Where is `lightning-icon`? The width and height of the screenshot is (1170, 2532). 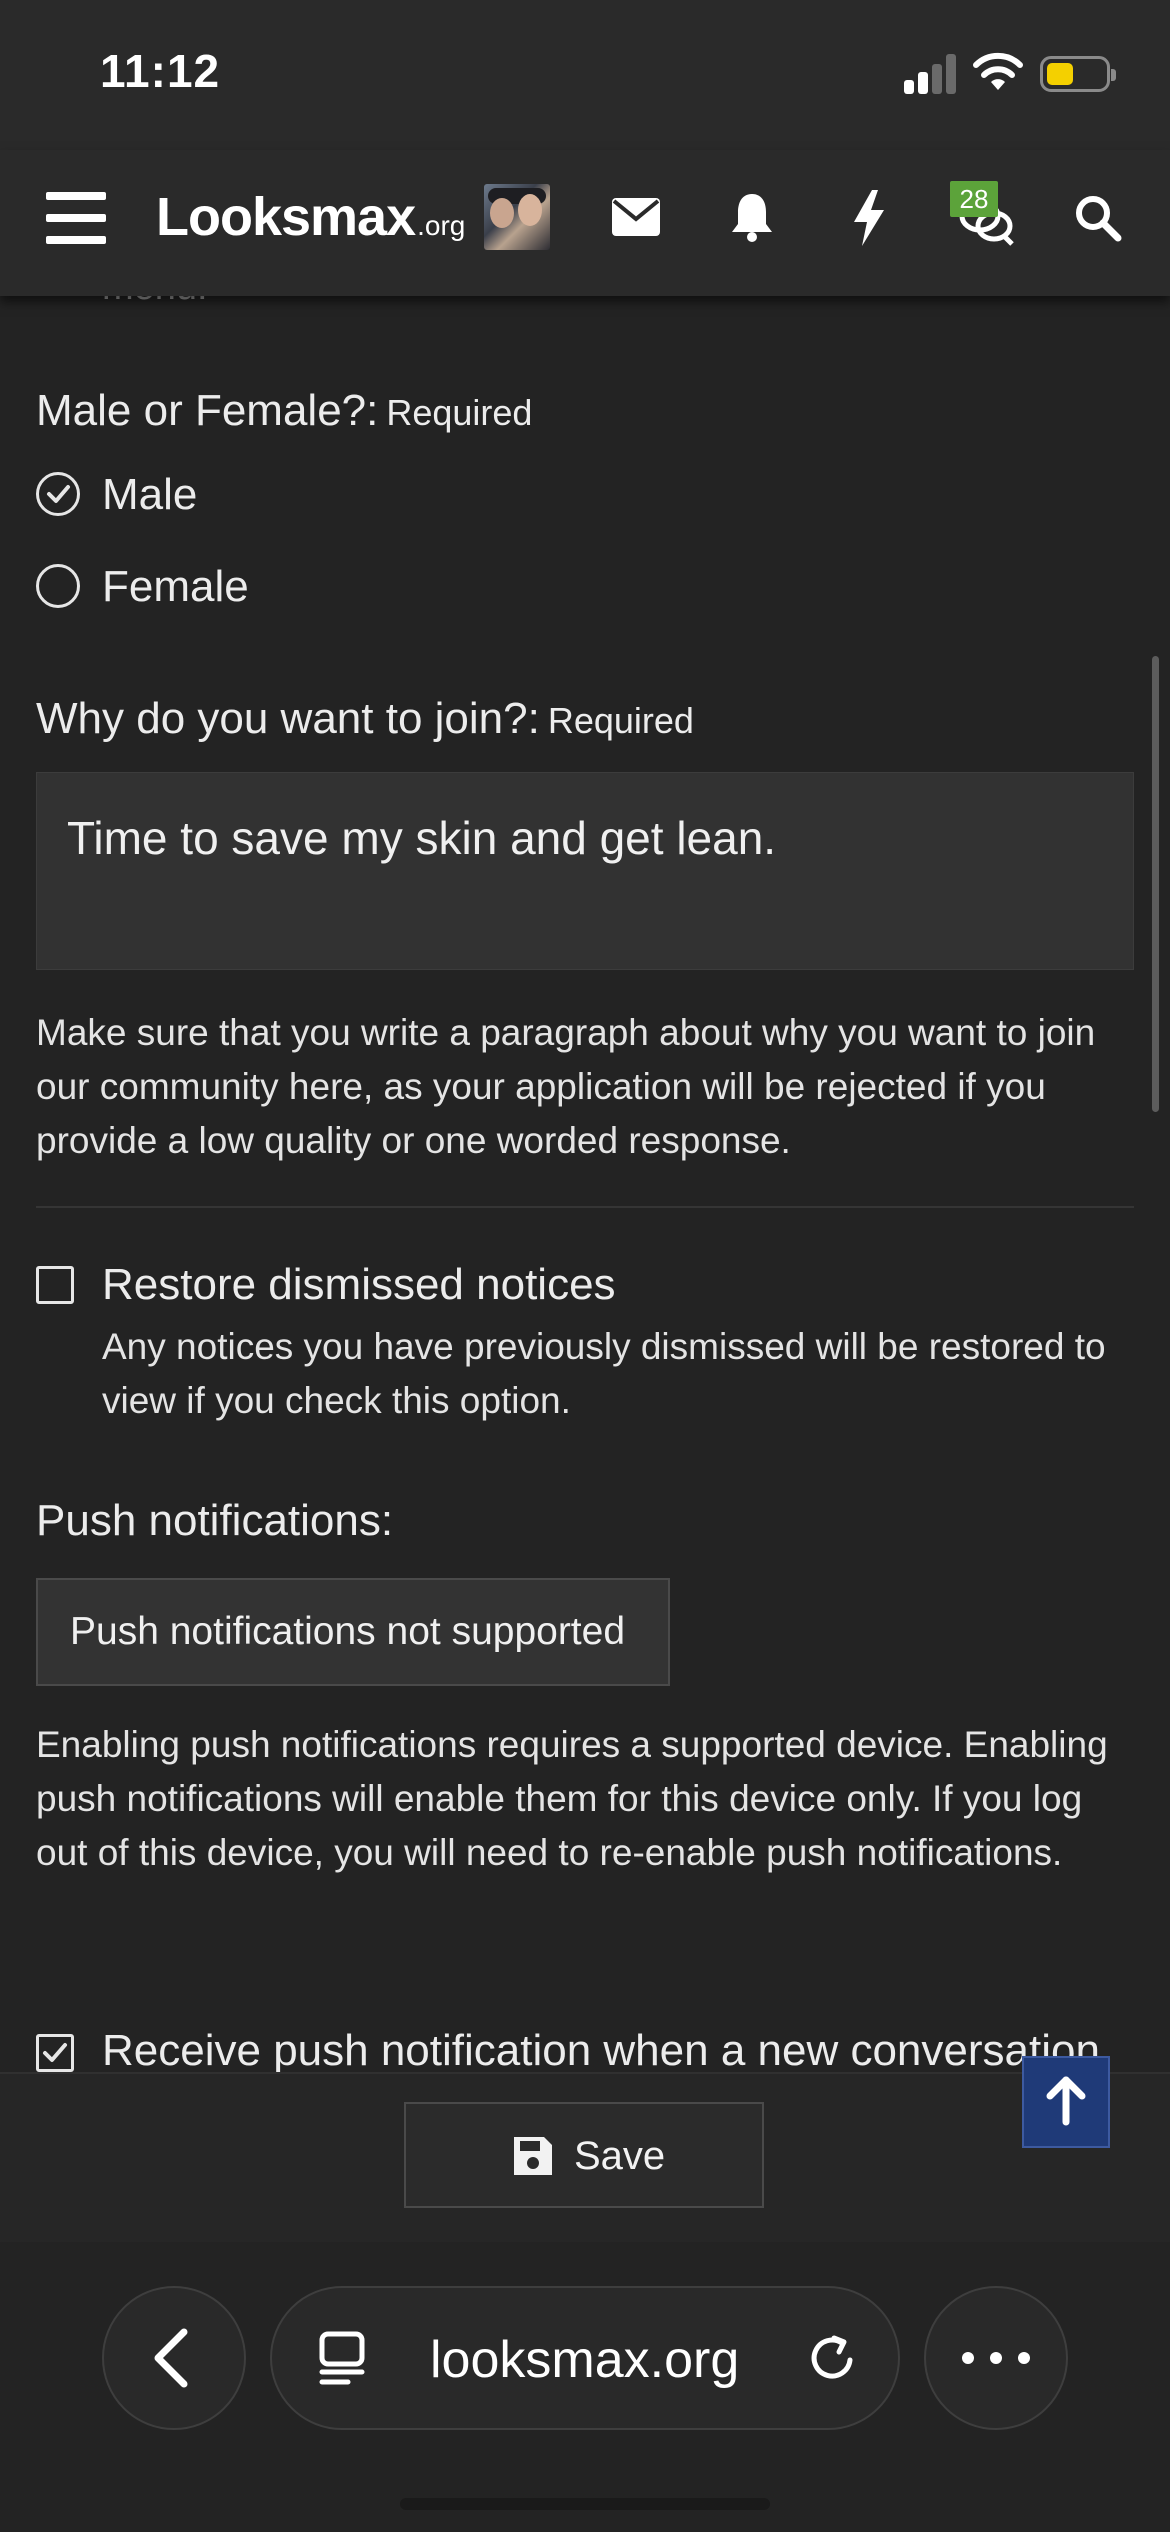 lightning-icon is located at coordinates (869, 218).